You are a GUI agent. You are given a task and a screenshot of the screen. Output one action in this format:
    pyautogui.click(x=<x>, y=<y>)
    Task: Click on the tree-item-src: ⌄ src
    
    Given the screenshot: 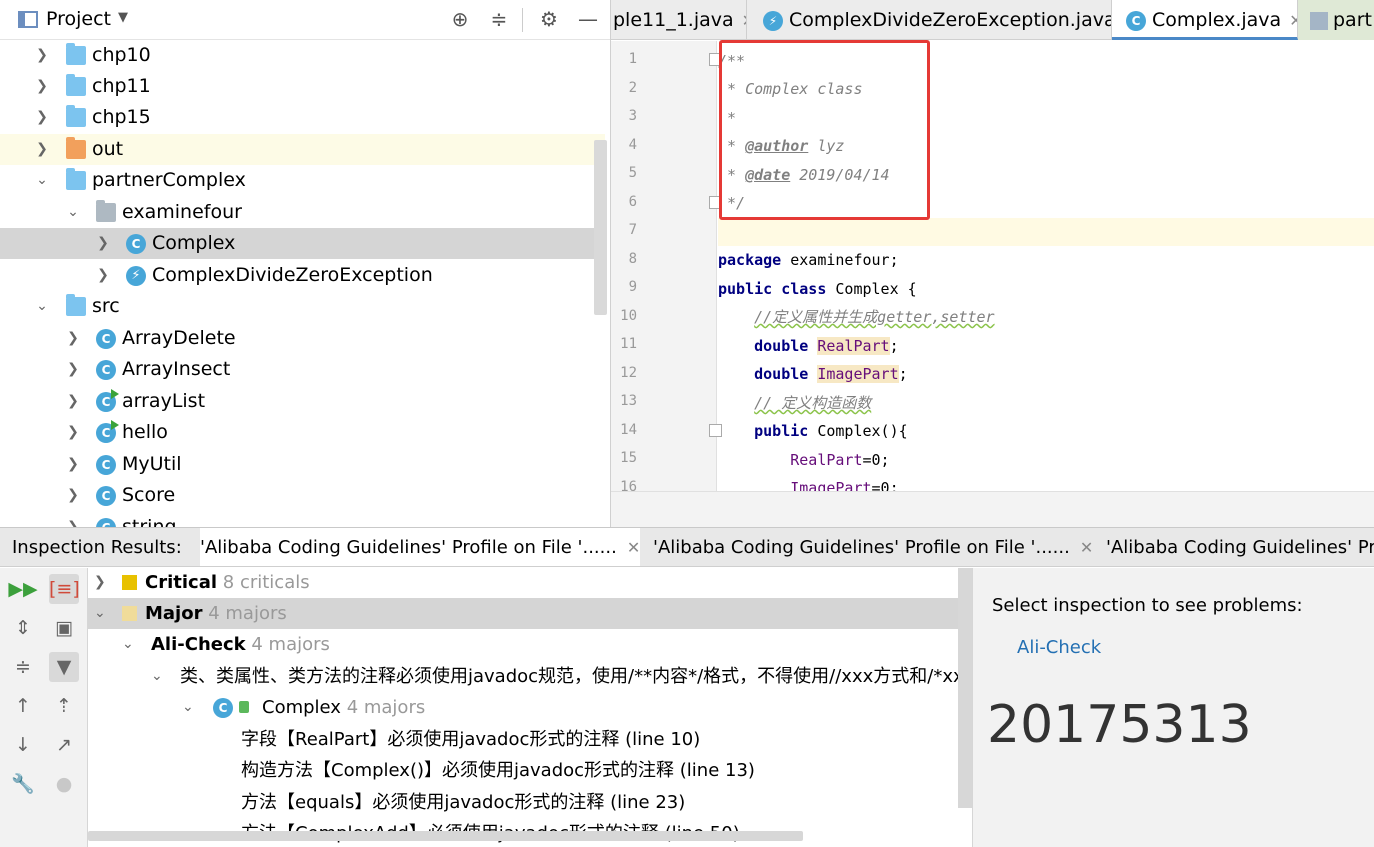 What is the action you would take?
    pyautogui.click(x=302, y=306)
    